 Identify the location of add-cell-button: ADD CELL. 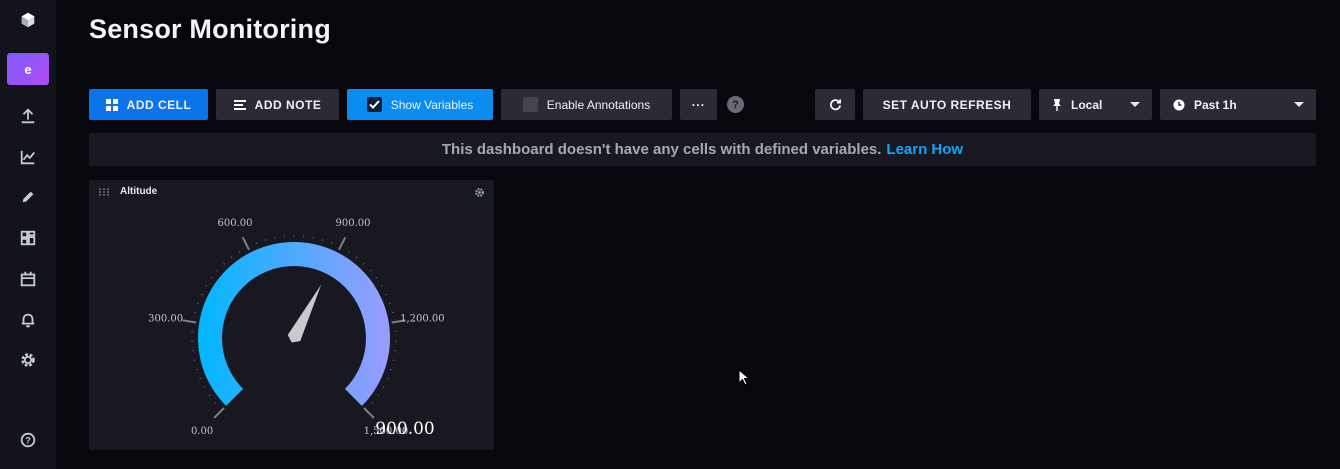
(148, 104).